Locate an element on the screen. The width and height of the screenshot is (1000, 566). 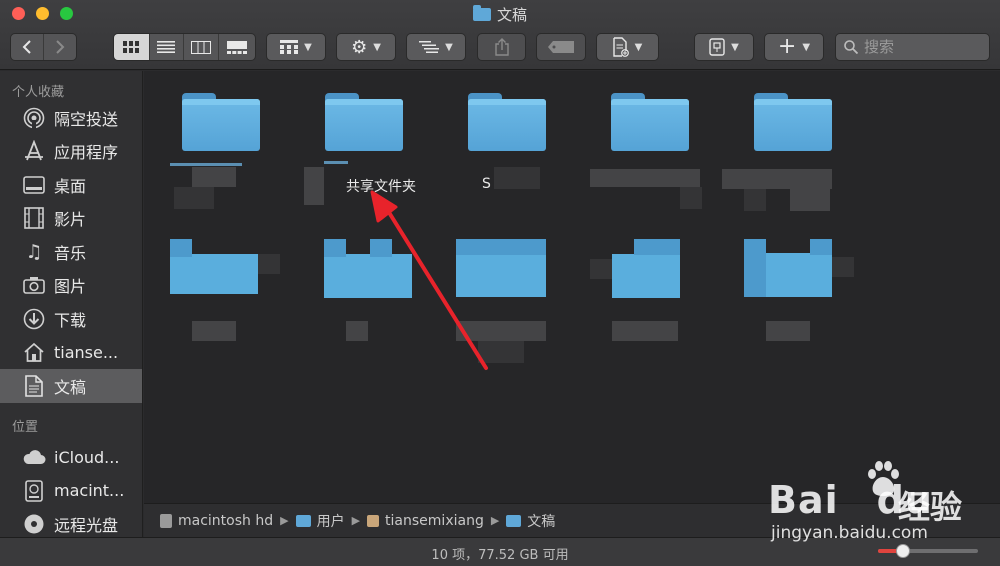
sidebar-item-music: ♫ 音乐 is located at coordinates (71, 252).